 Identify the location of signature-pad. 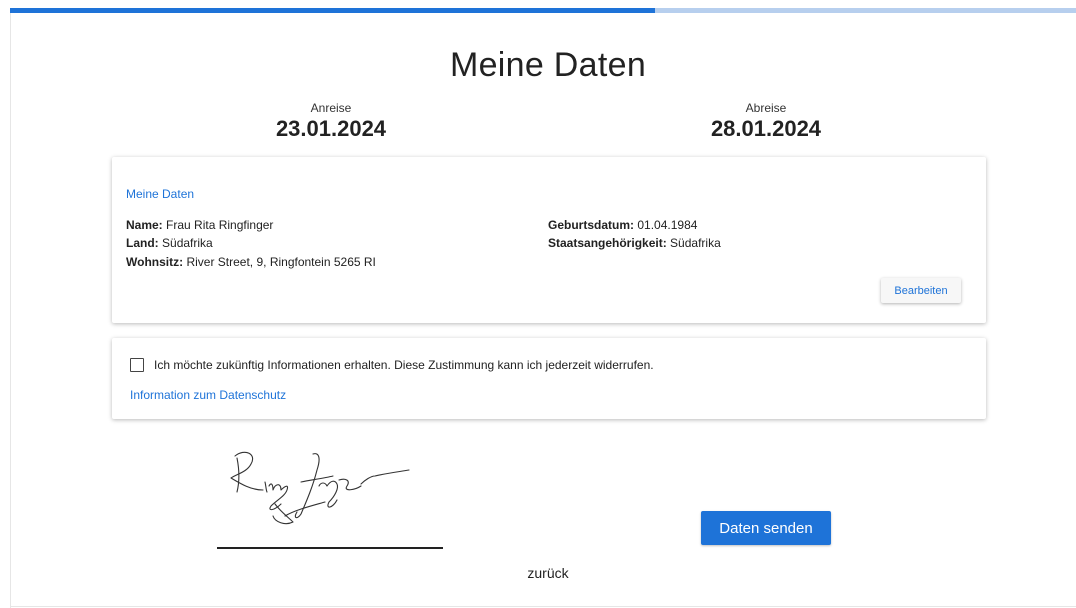
(330, 495).